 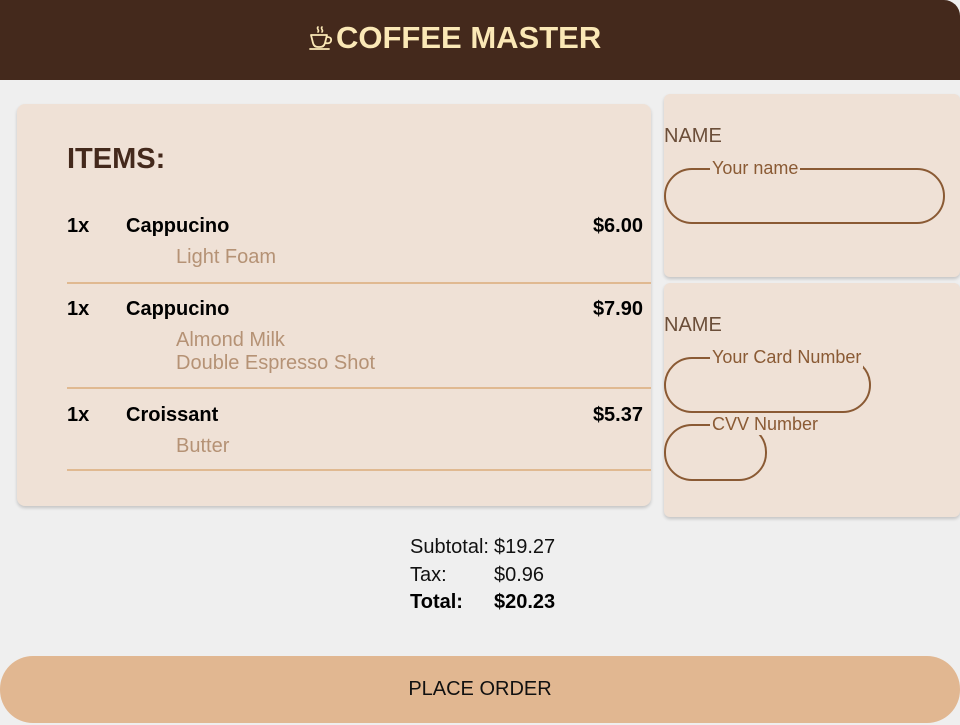 I want to click on item-modifier: Double Espresso Shot, so click(x=276, y=363).